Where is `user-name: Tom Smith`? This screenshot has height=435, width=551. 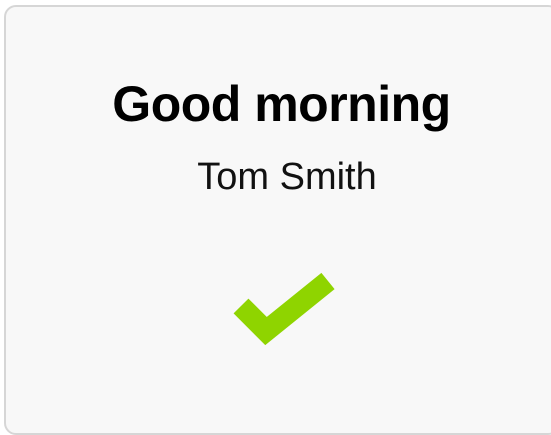 user-name: Tom Smith is located at coordinates (287, 177).